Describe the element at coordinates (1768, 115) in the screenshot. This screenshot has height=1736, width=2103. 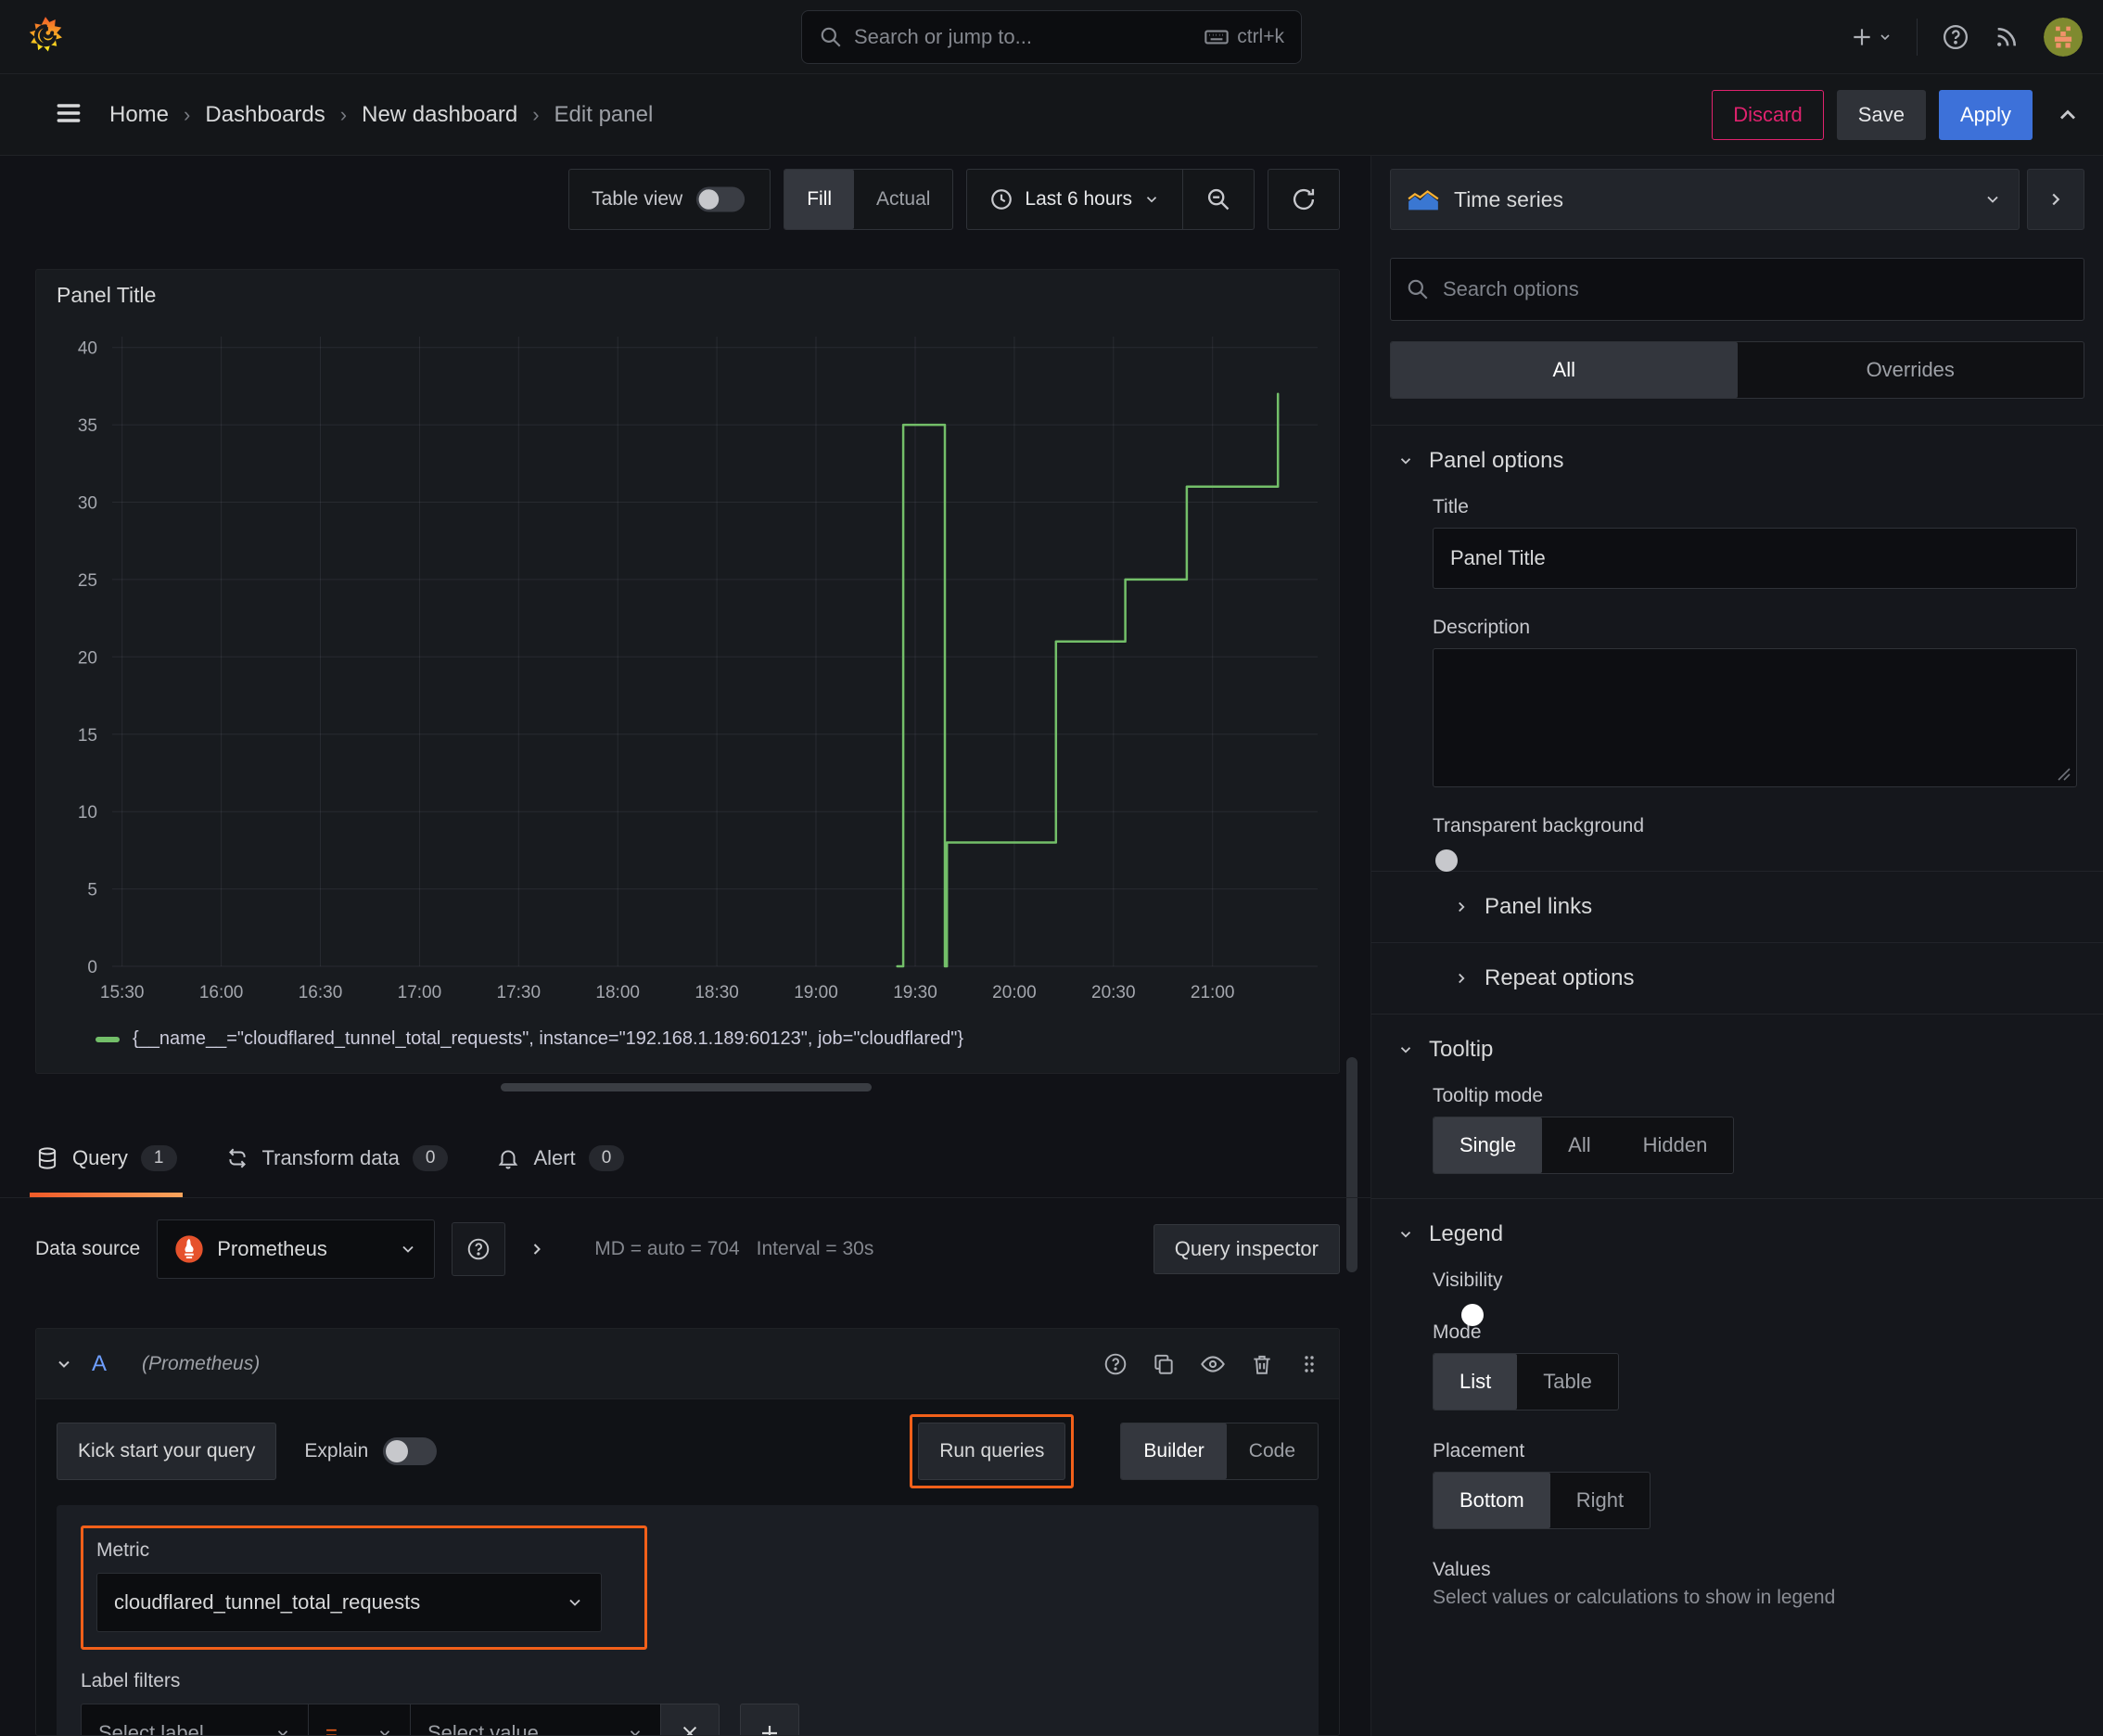
I see `discard-button: Discard` at that location.